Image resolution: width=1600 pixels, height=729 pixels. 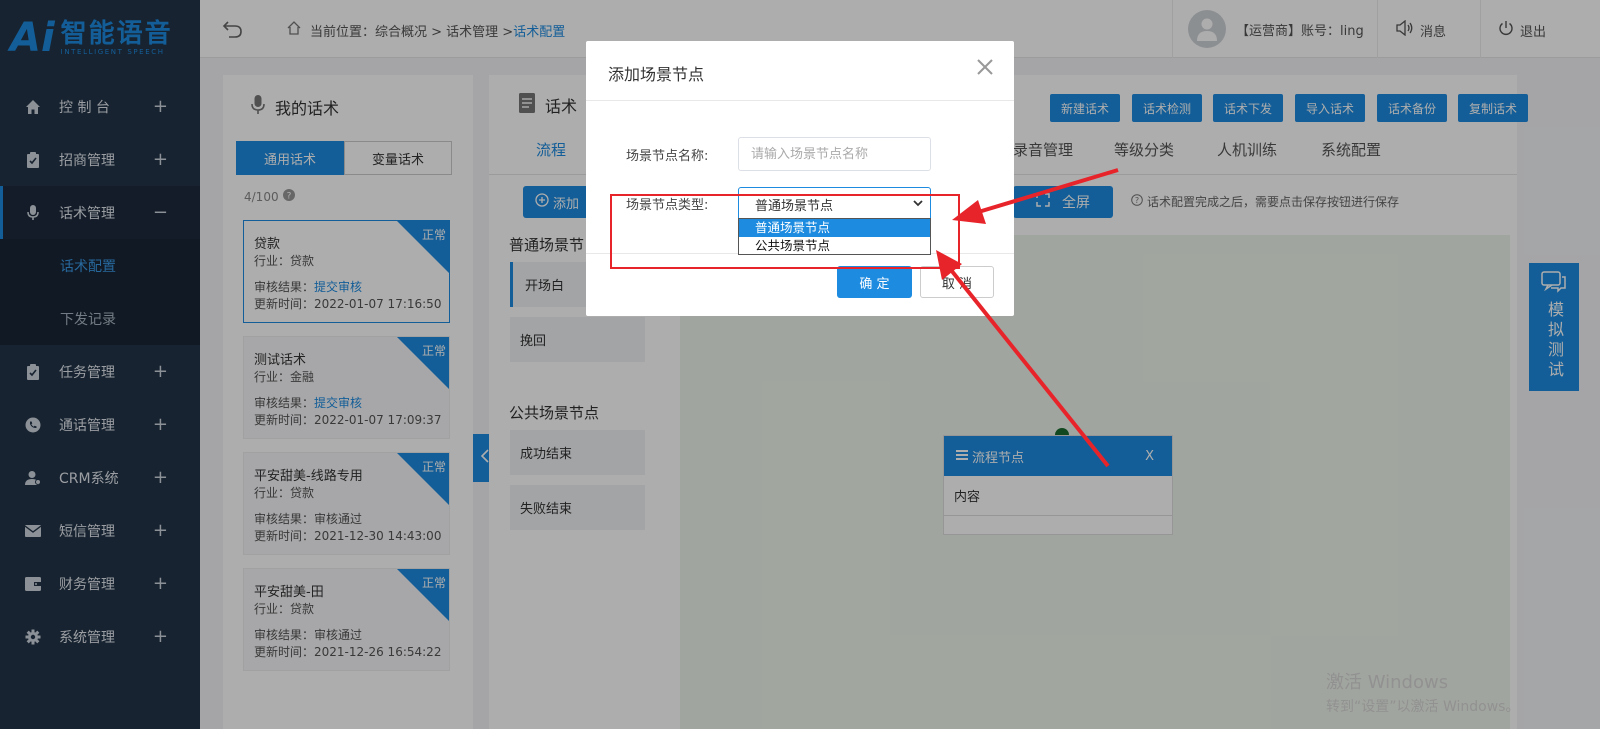 What do you see at coordinates (957, 282) in the screenshot?
I see `cancel-button: 取 消` at bounding box center [957, 282].